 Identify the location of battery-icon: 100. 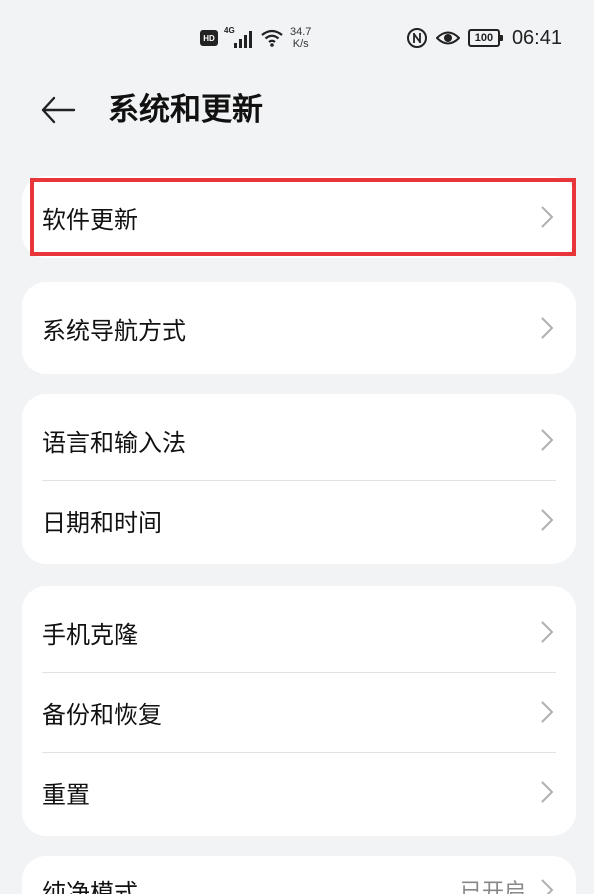
(485, 38).